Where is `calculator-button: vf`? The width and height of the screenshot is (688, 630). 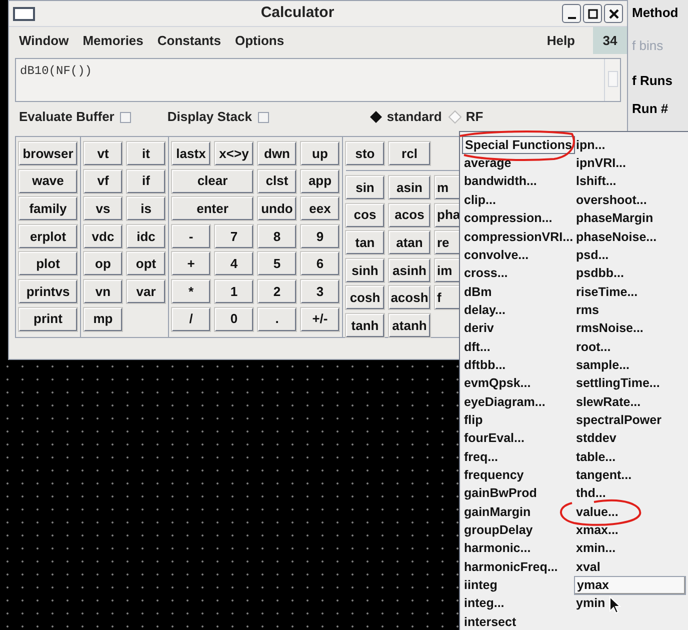 calculator-button: vf is located at coordinates (103, 181).